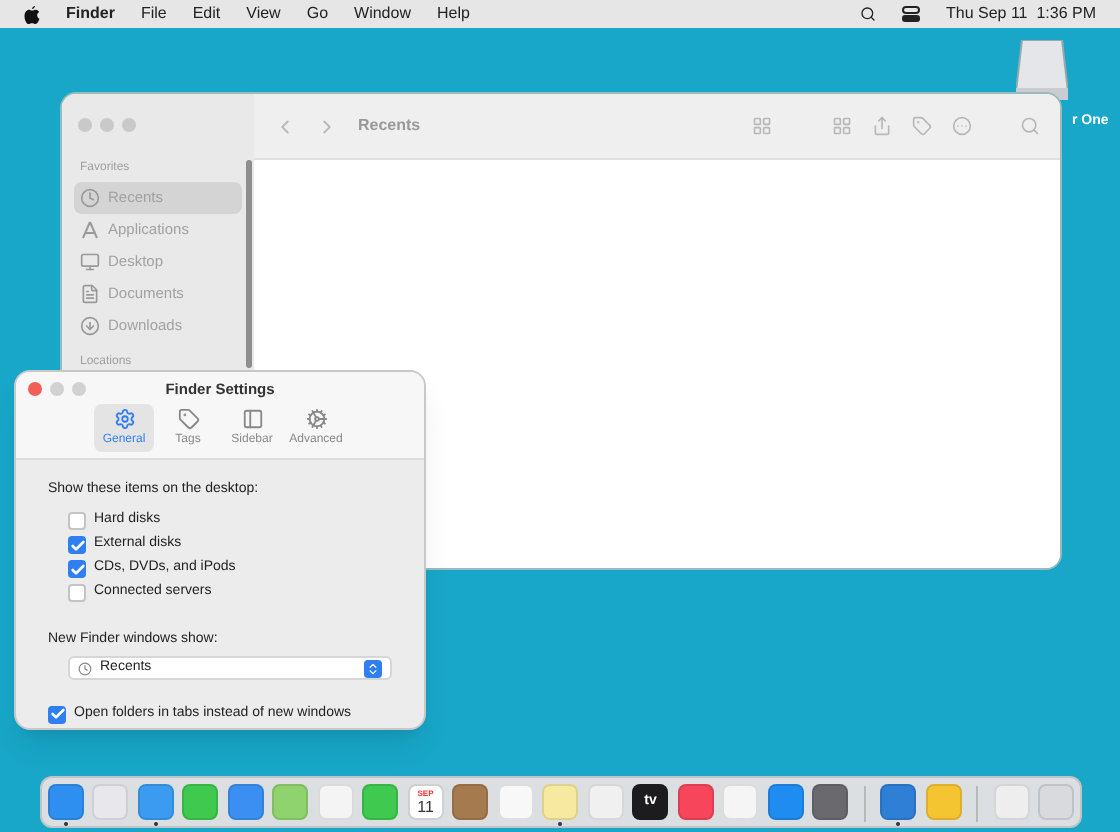  What do you see at coordinates (389, 126) in the screenshot?
I see `window-title: Recents` at bounding box center [389, 126].